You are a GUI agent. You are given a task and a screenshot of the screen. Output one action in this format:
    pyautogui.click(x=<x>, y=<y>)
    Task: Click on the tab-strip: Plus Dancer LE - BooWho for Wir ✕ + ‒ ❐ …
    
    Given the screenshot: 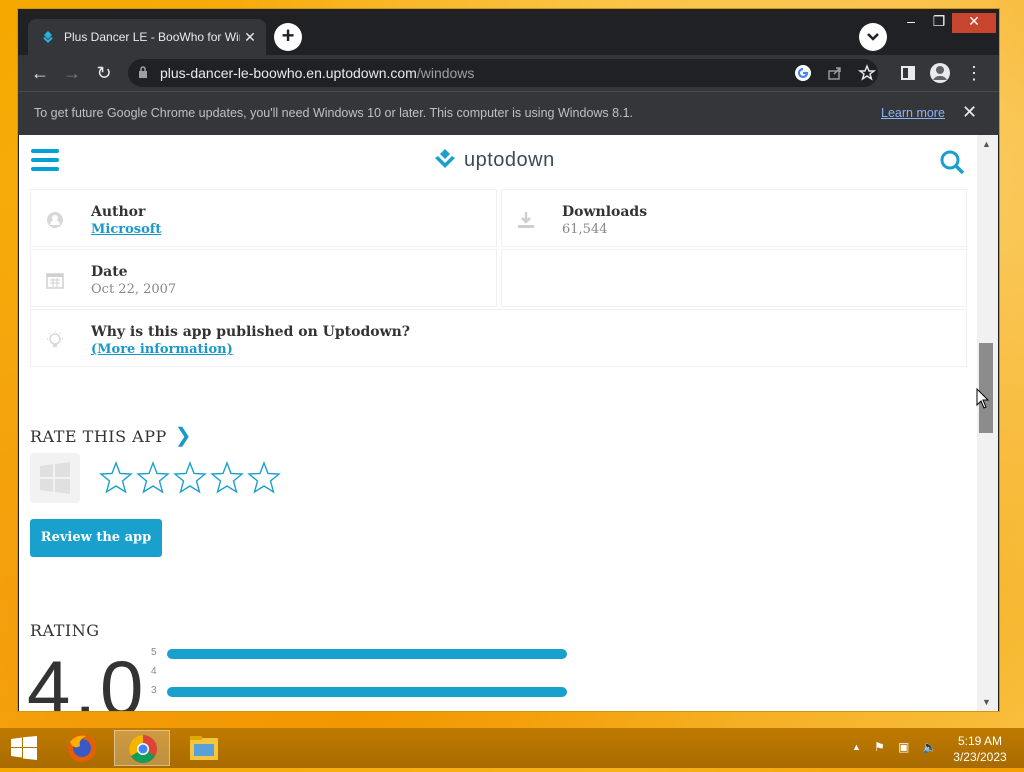 What is the action you would take?
    pyautogui.click(x=508, y=32)
    